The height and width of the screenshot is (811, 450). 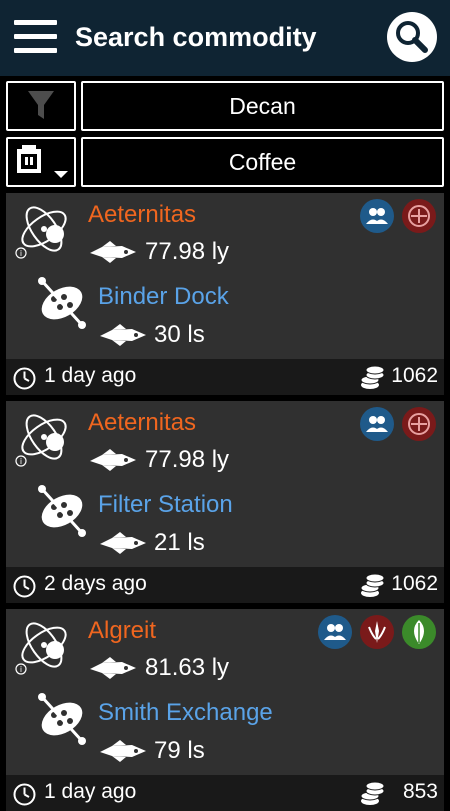 What do you see at coordinates (165, 505) in the screenshot?
I see `station-name: Filter Station` at bounding box center [165, 505].